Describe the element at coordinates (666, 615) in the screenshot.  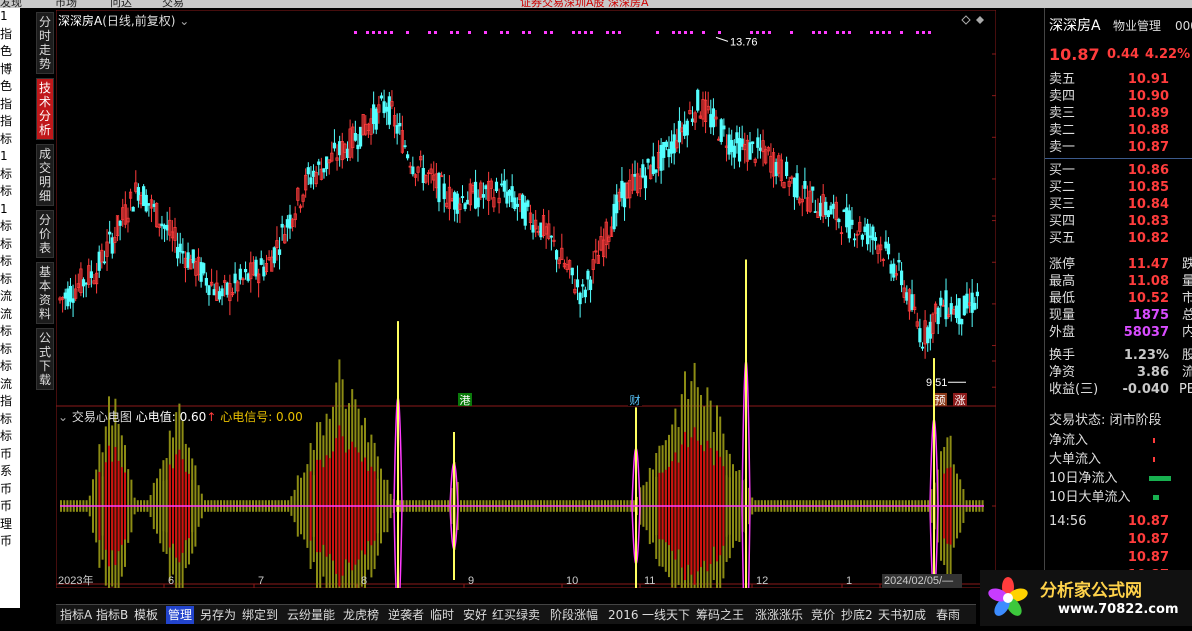
I see `bottom-tab: 一线天下` at that location.